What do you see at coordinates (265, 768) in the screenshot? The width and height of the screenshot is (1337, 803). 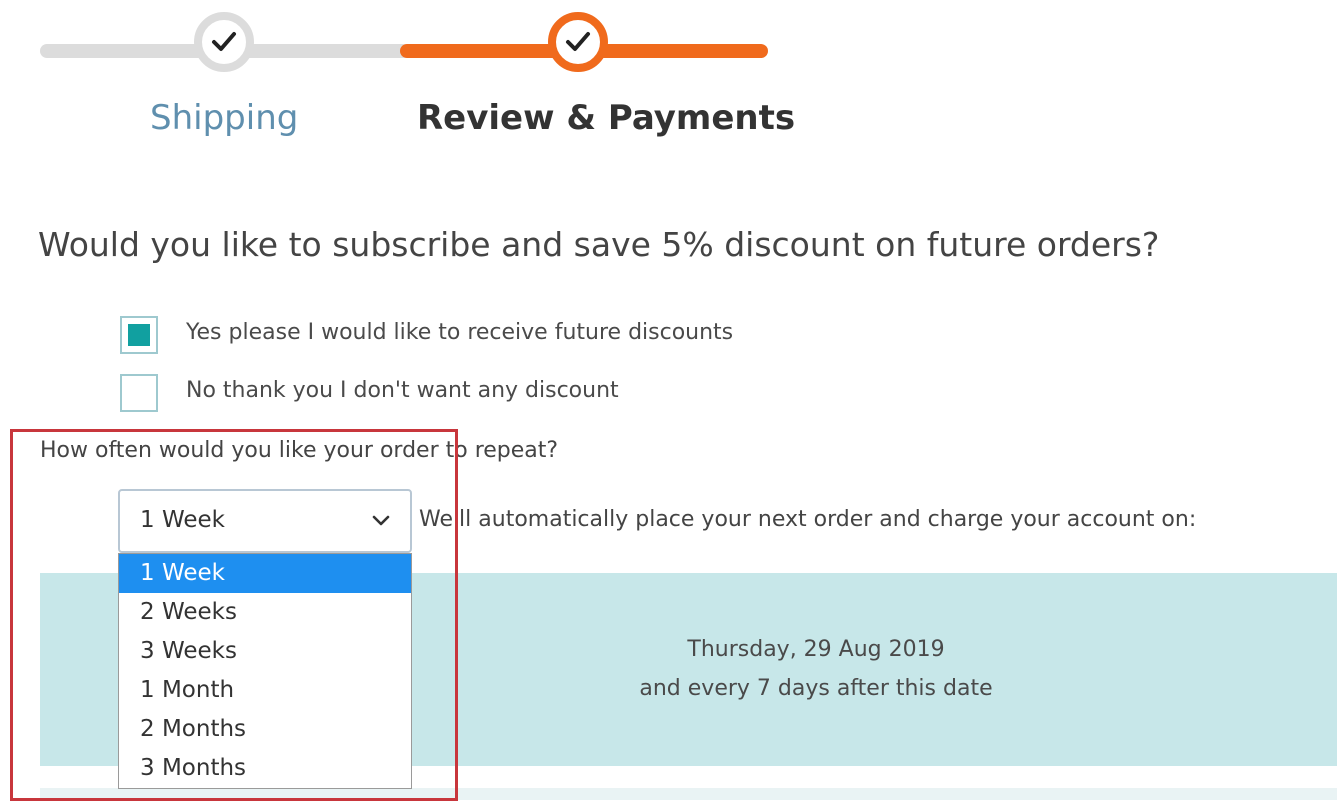 I see `option-3-months: 3 Months` at bounding box center [265, 768].